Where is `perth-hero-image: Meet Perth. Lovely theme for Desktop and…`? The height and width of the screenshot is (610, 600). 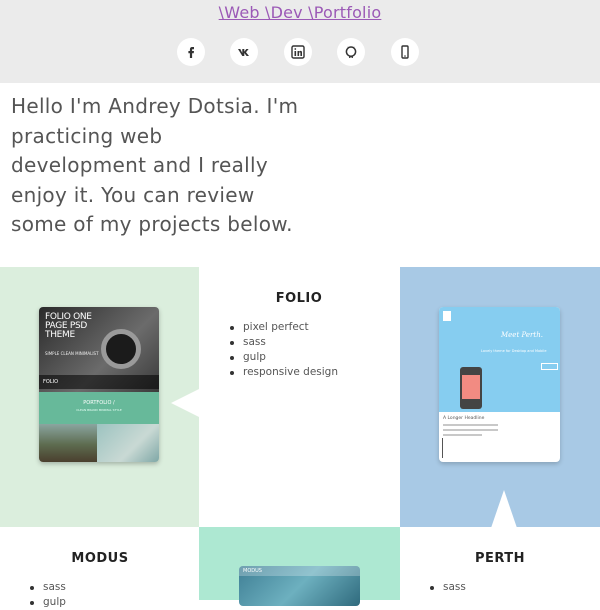 perth-hero-image: Meet Perth. Lovely theme for Desktop and… is located at coordinates (499, 359).